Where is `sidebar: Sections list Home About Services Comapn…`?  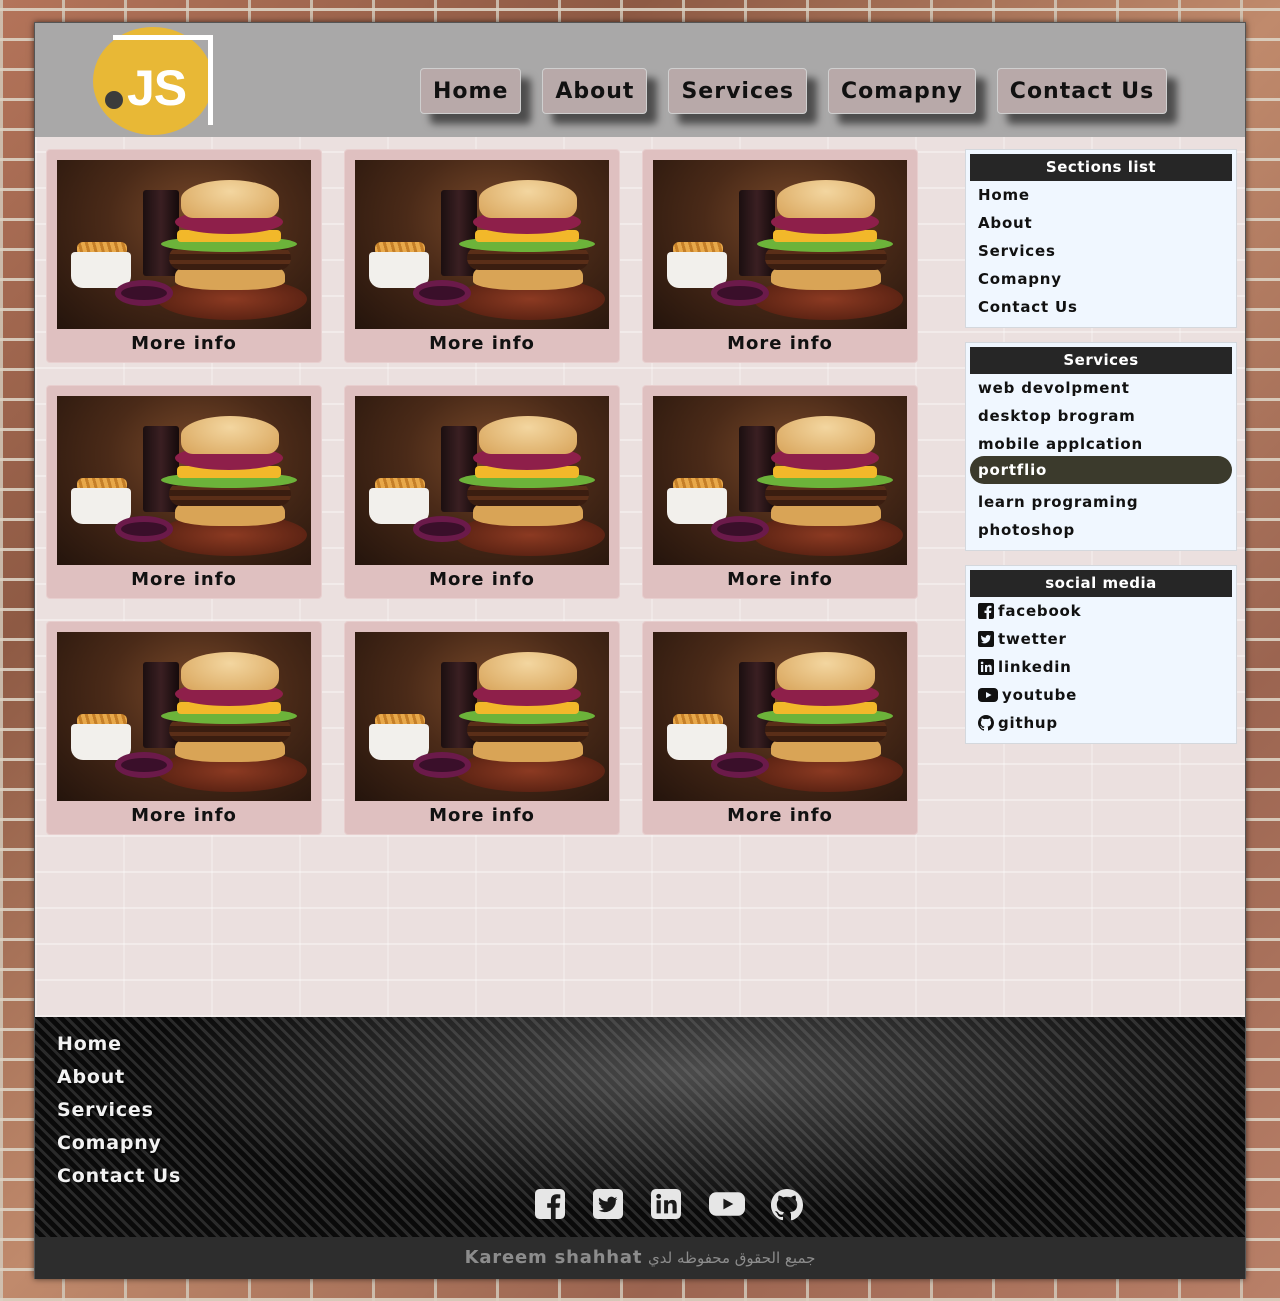
sidebar: Sections list Home About Services Comapn… is located at coordinates (1101, 453).